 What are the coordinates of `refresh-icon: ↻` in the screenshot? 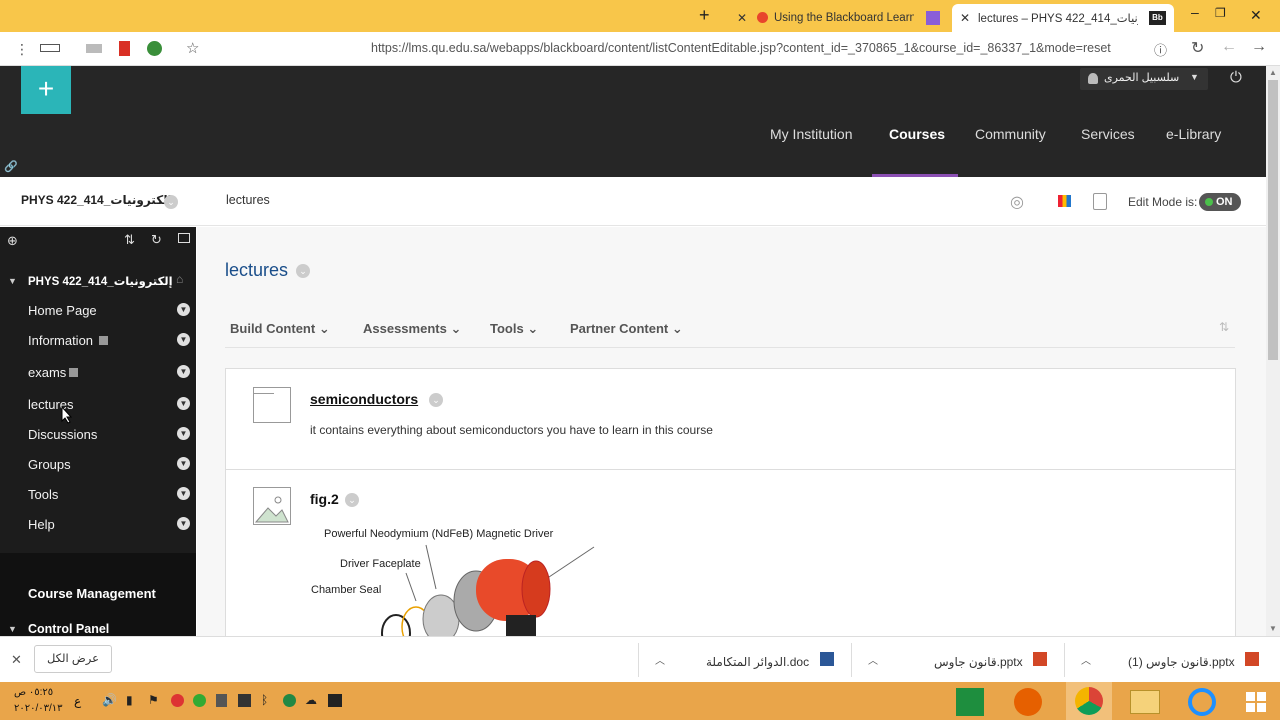 It's located at (156, 240).